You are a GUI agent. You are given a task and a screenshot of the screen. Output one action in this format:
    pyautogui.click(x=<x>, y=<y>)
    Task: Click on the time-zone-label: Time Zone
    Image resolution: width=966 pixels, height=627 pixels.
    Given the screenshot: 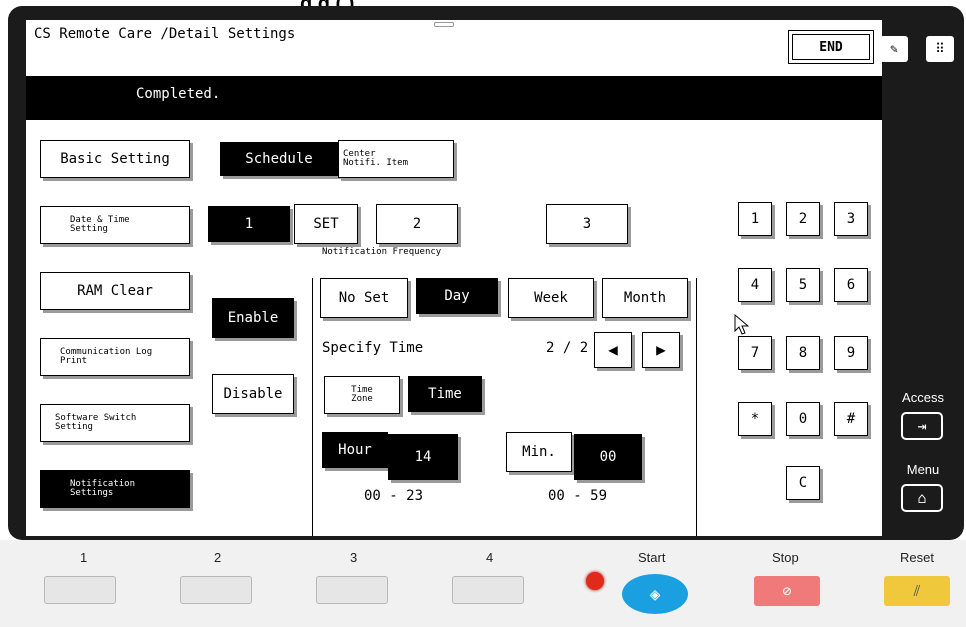 What is the action you would take?
    pyautogui.click(x=362, y=394)
    